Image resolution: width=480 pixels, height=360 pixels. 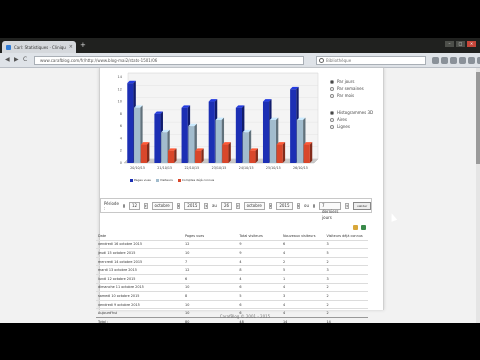 I want to click on table-row: samedi 10 octobre 2015 8 5 3 2, so click(x=232, y=296).